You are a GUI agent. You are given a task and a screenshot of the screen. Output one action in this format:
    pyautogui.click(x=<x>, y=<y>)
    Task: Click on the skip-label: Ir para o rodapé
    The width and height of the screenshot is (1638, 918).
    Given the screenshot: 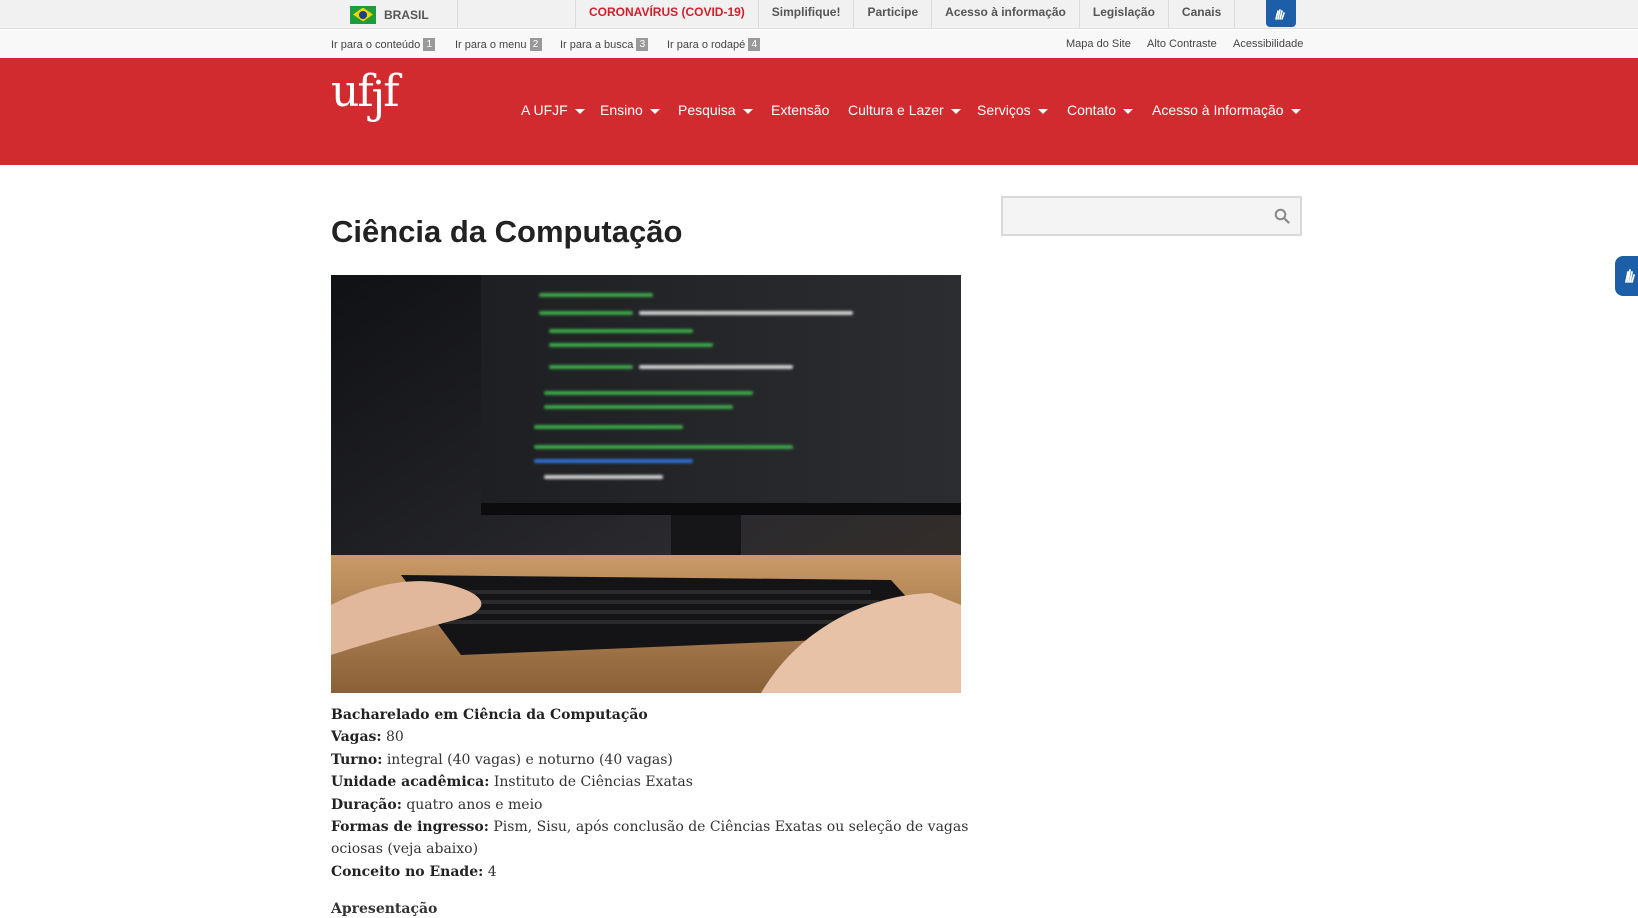 What is the action you would take?
    pyautogui.click(x=706, y=44)
    